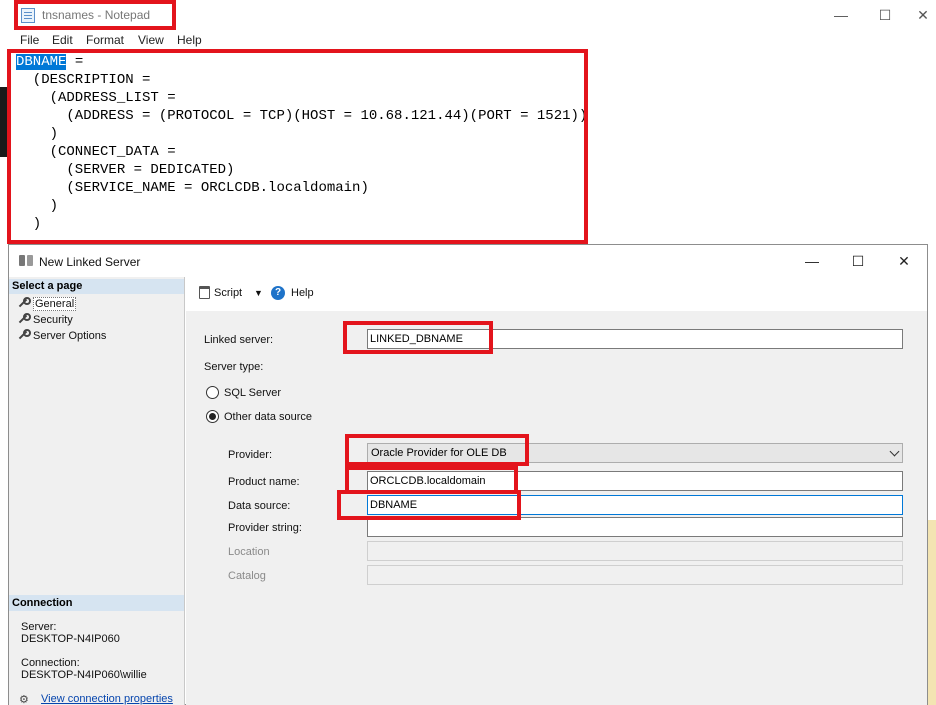 The width and height of the screenshot is (936, 705). Describe the element at coordinates (858, 261) in the screenshot. I see `dialog-maximize-button: ☐` at that location.